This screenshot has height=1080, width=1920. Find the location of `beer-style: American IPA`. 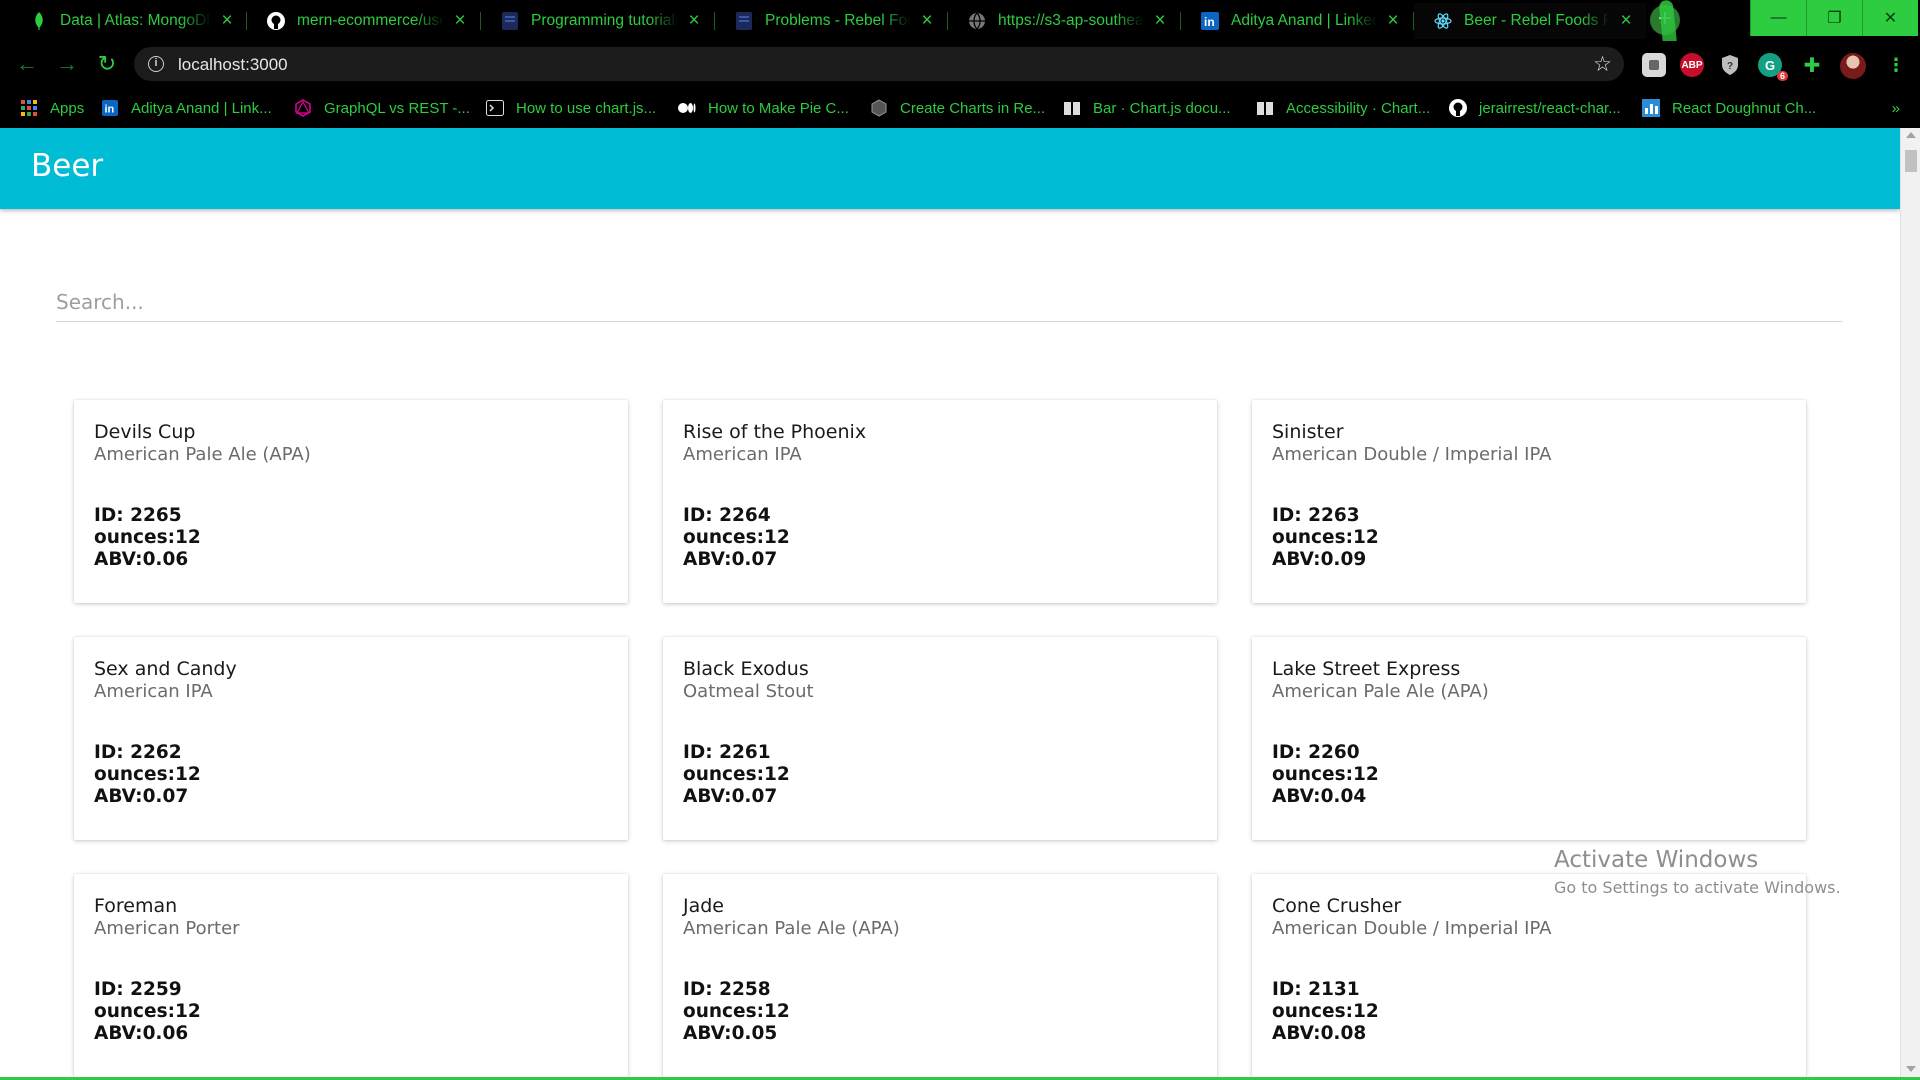

beer-style: American IPA is located at coordinates (153, 691).